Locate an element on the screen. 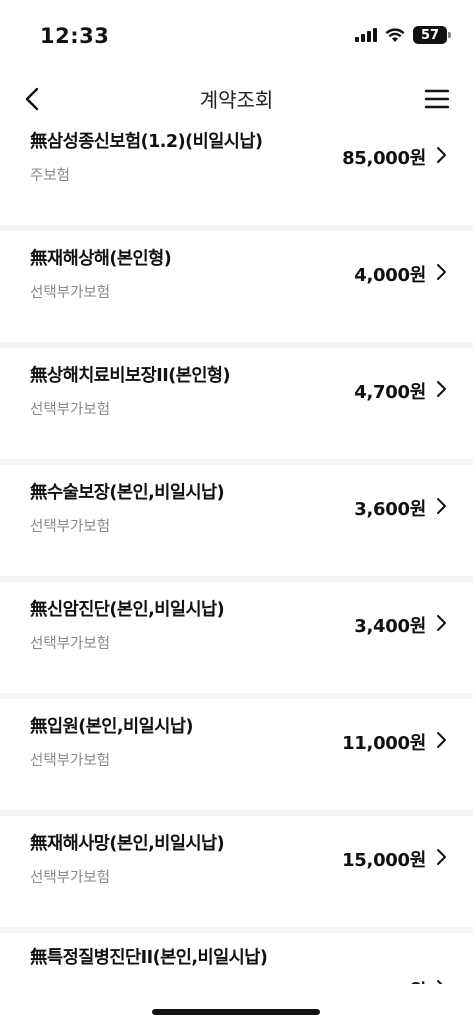  coverage-name: 無상해치료비보장II(본인형) is located at coordinates (130, 376).